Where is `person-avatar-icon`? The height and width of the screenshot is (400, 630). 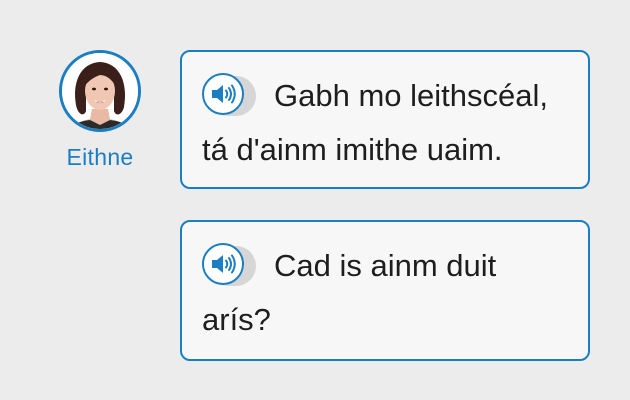
person-avatar-icon is located at coordinates (100, 91).